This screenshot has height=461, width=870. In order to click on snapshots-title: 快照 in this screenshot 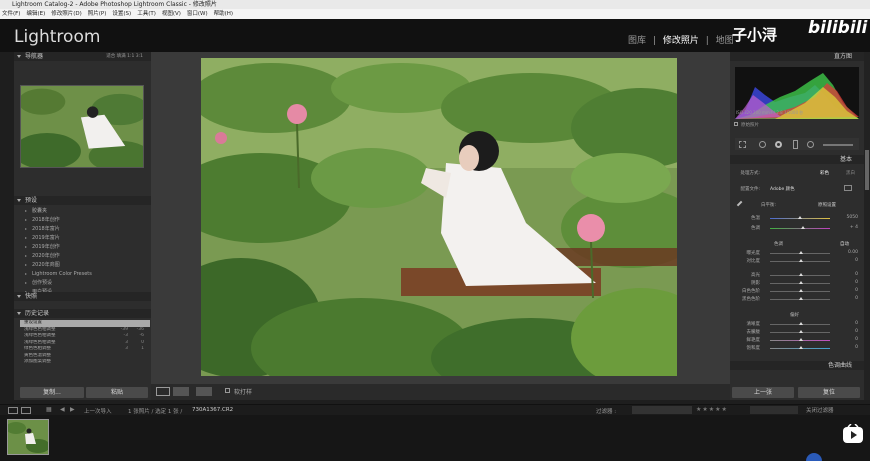, I will do `click(31, 296)`.